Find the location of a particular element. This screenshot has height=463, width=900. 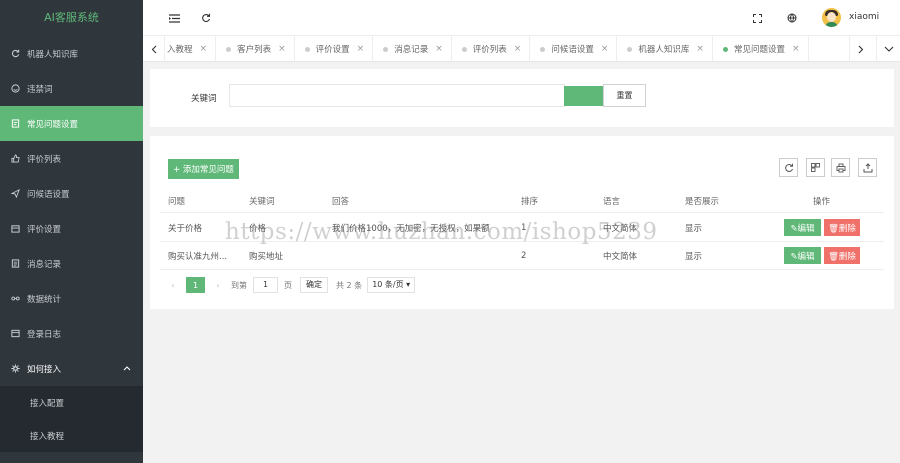

goto-confirm-button: 确定 is located at coordinates (314, 285).